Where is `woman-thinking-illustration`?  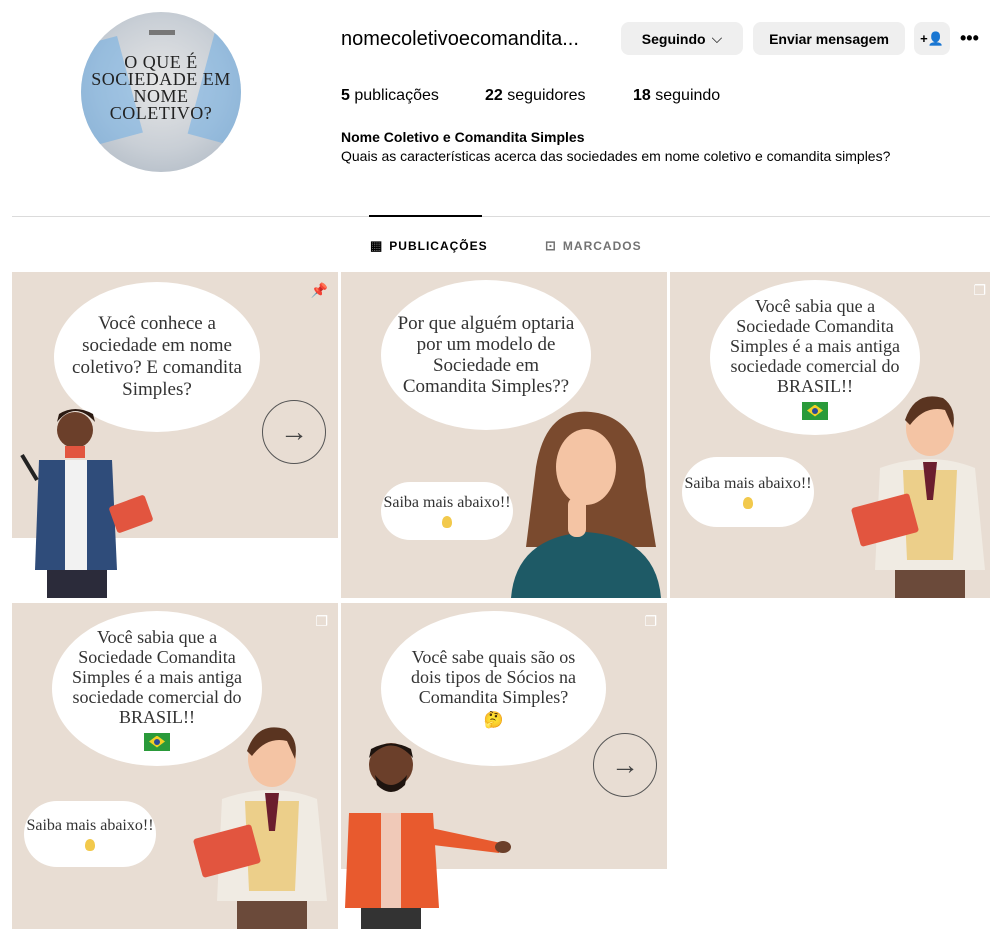 woman-thinking-illustration is located at coordinates (586, 504).